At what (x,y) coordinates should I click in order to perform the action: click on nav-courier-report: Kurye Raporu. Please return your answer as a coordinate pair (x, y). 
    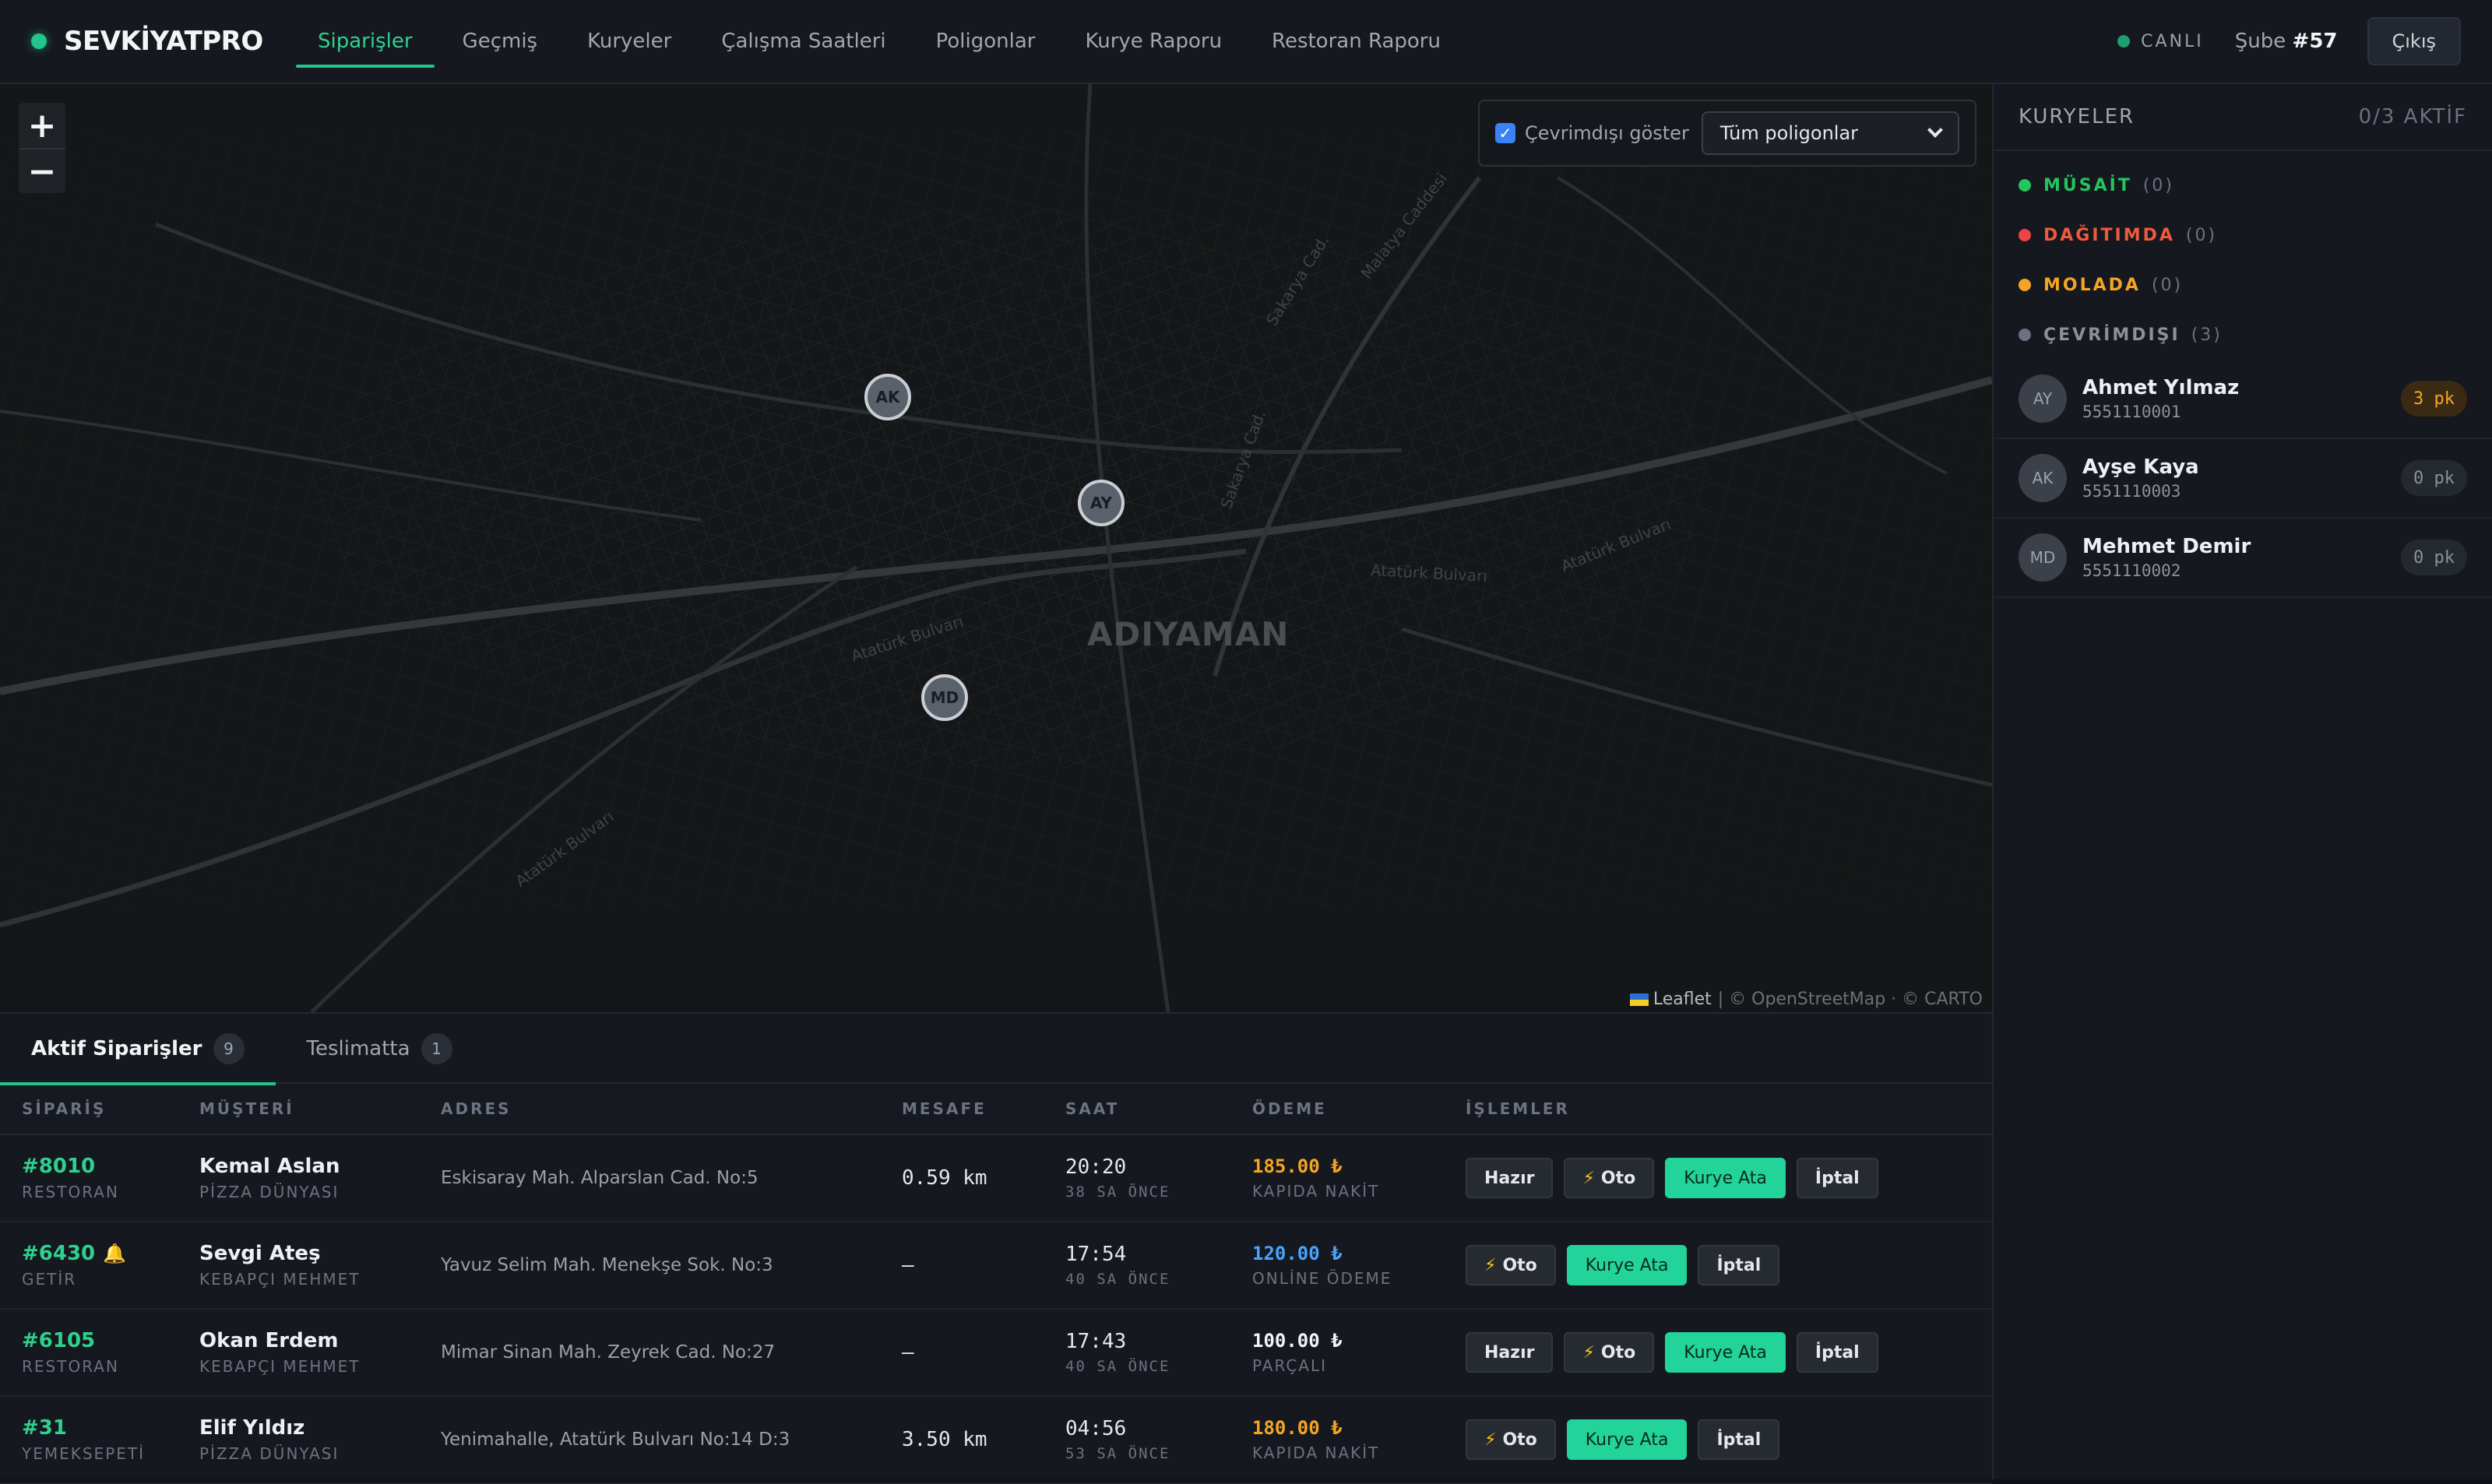
    Looking at the image, I should click on (1154, 42).